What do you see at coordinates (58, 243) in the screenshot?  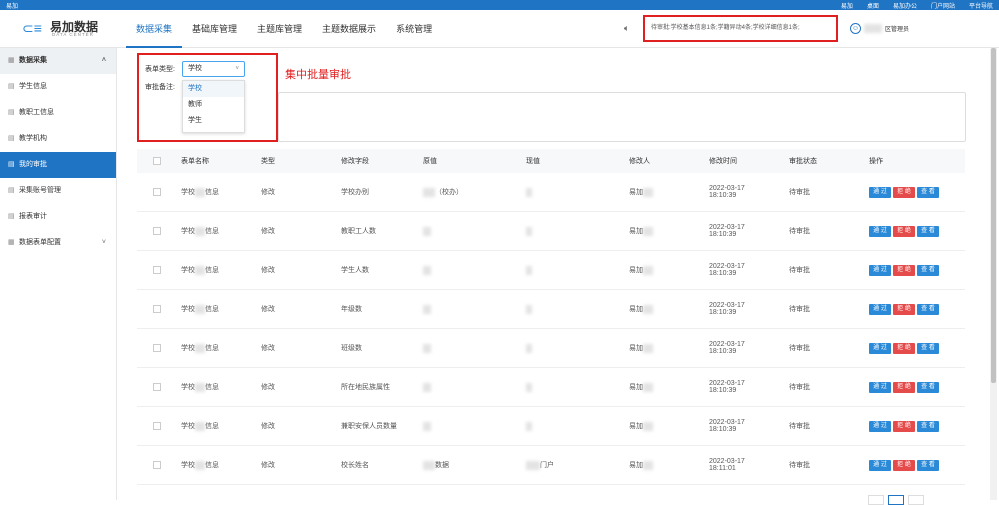 I see `sidebar-item: ▦ 数据表单配置 ˅` at bounding box center [58, 243].